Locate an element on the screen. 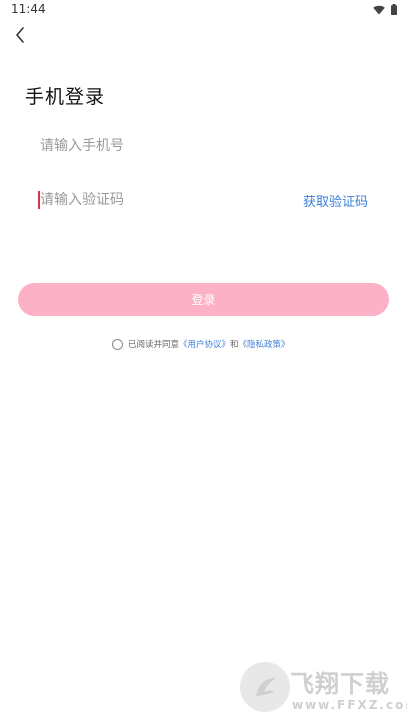 This screenshot has width=407, height=724. battery-icon is located at coordinates (394, 9).